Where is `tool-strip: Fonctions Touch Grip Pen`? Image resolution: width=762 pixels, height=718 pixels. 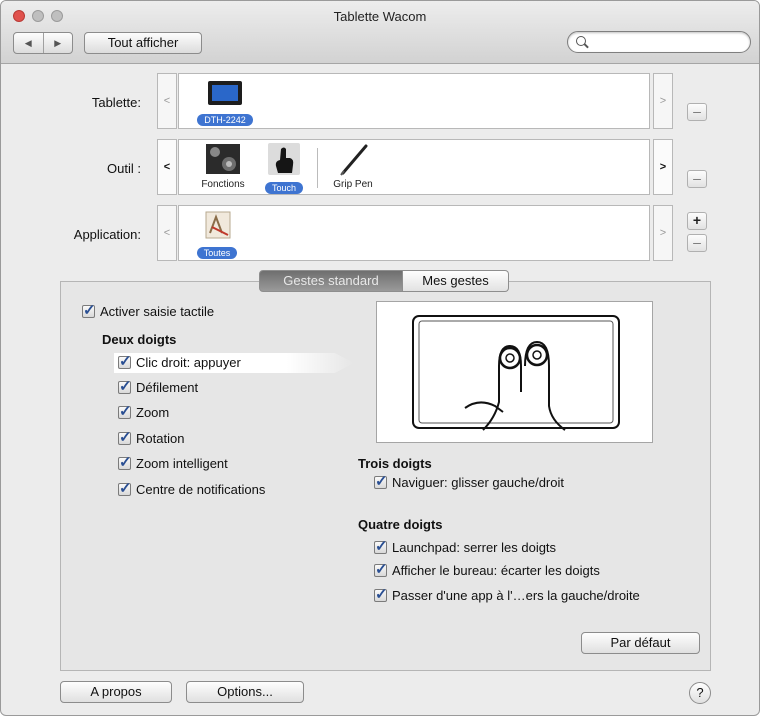
tool-strip: Fonctions Touch Grip Pen is located at coordinates (414, 167).